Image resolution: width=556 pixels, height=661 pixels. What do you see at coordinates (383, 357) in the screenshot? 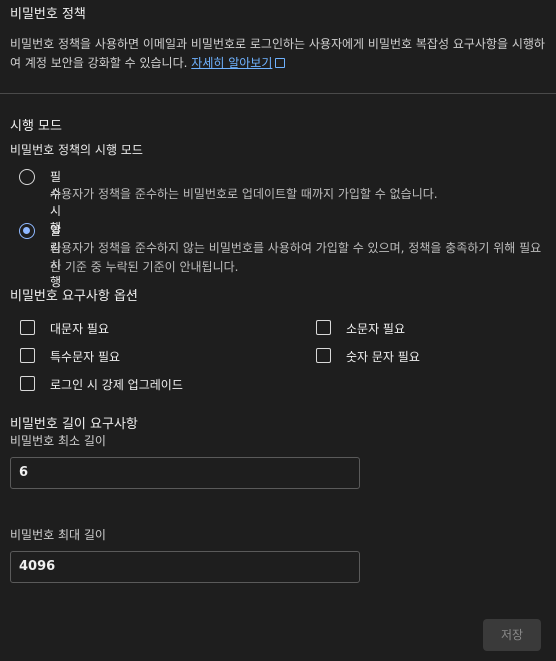
I see `checkbox-numeric-label: 숫자 문자 필요` at bounding box center [383, 357].